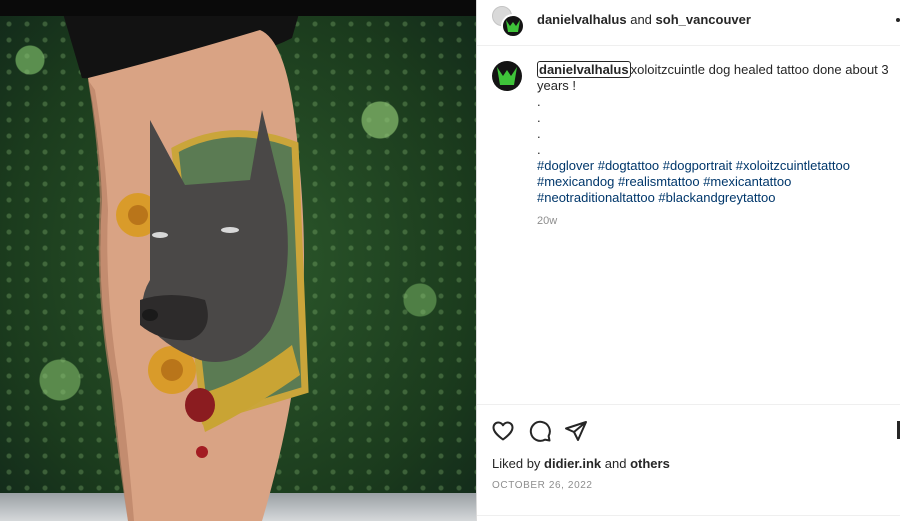  What do you see at coordinates (230, 230) in the screenshot?
I see `dog-eye-right` at bounding box center [230, 230].